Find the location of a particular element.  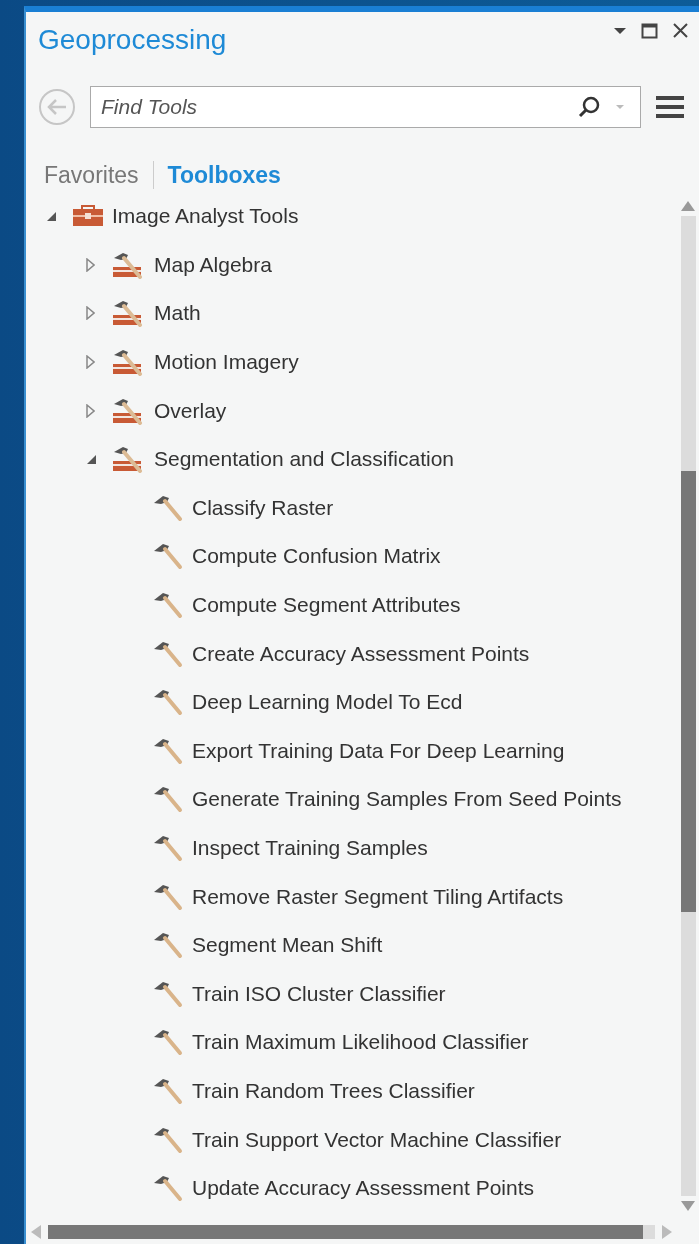

menu-icon is located at coordinates (670, 107).